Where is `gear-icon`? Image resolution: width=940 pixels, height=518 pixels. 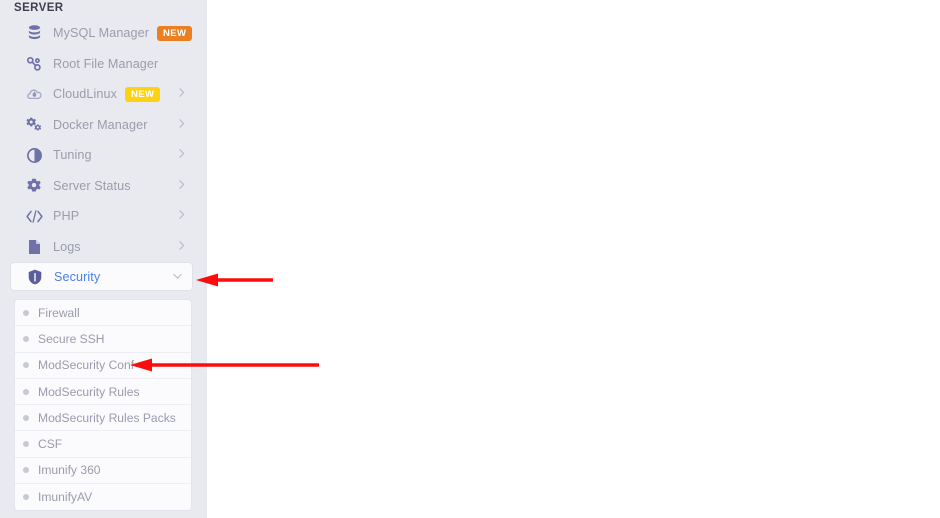
gear-icon is located at coordinates (34, 186).